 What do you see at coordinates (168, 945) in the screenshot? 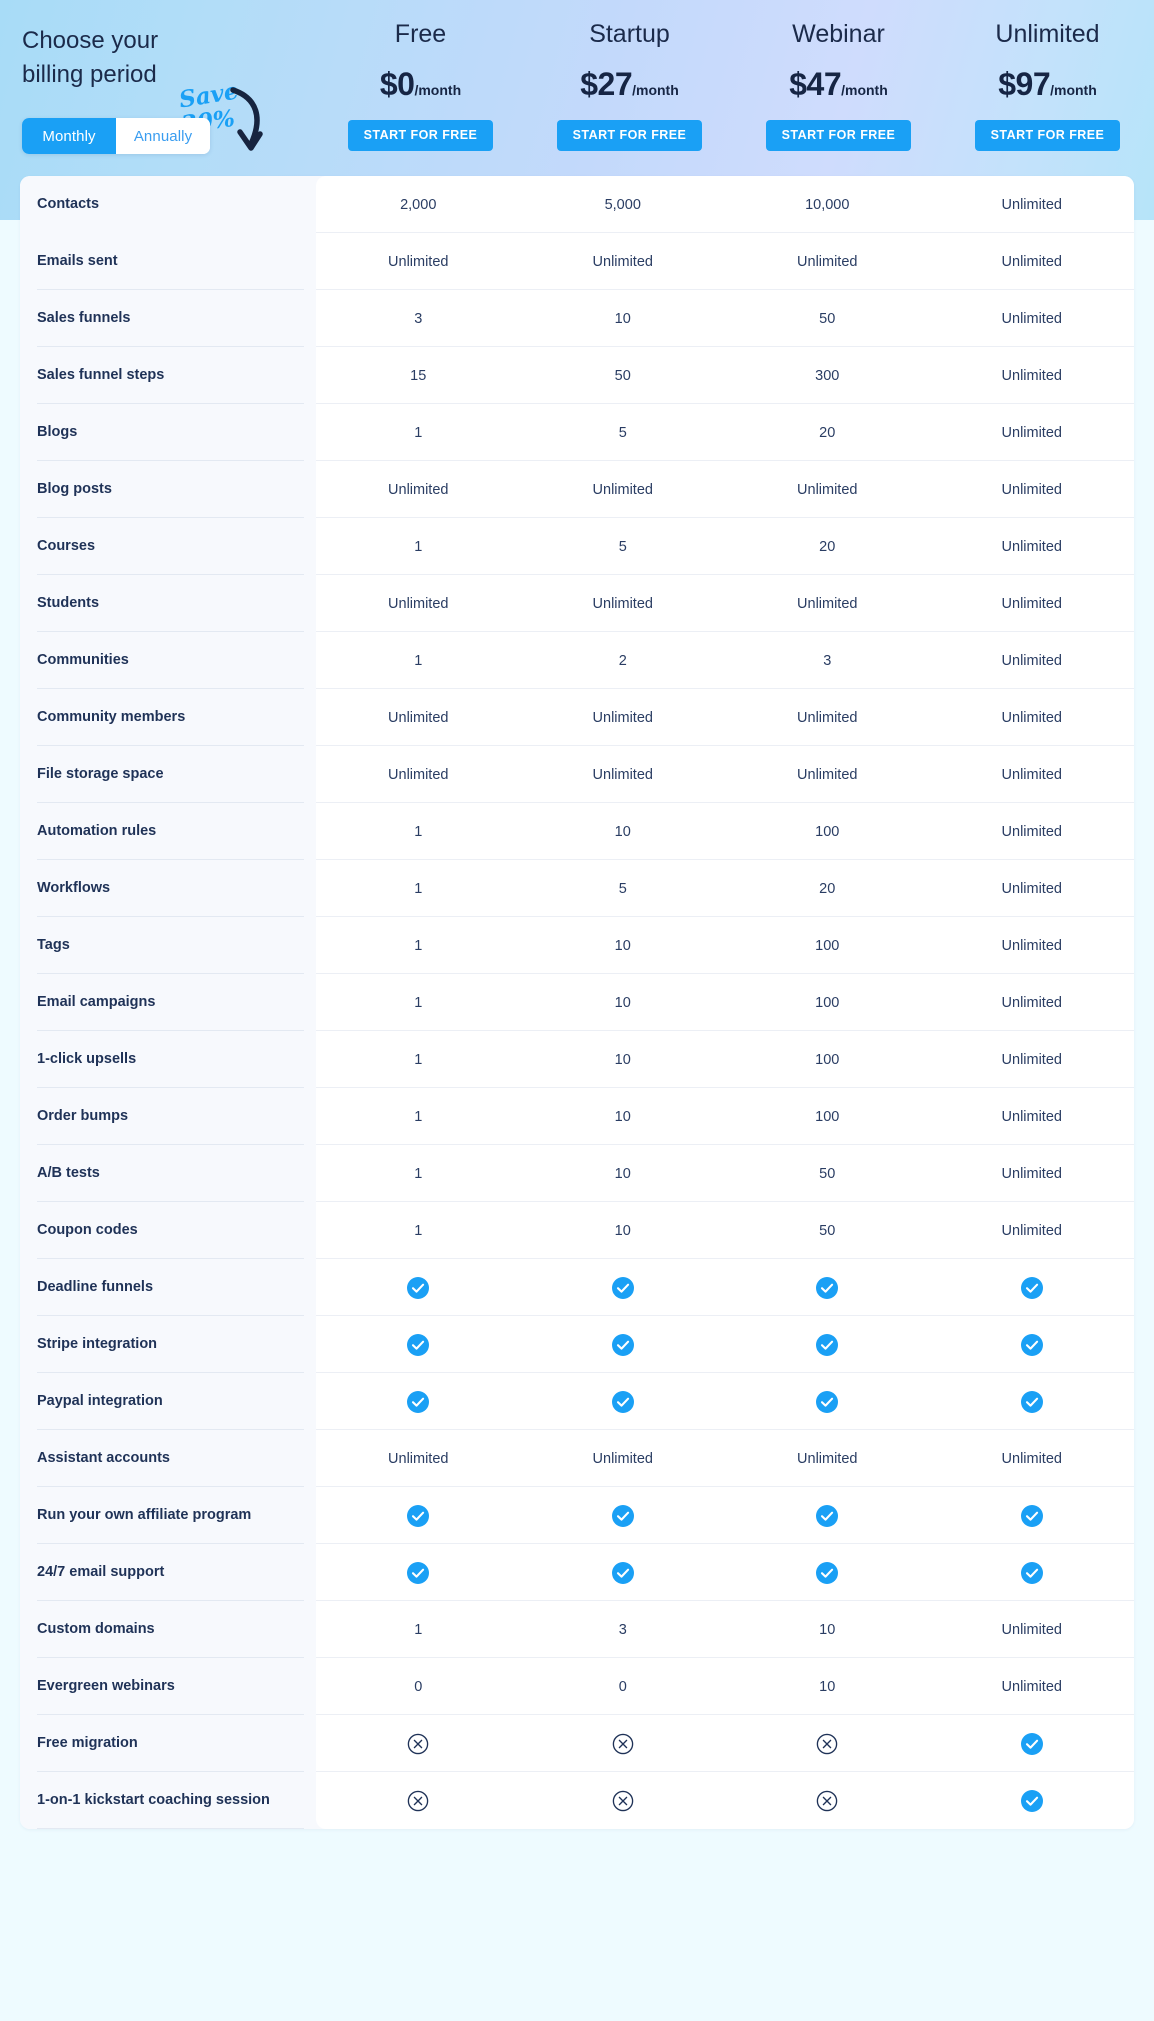
I see `feature-label-cell: Tags` at bounding box center [168, 945].